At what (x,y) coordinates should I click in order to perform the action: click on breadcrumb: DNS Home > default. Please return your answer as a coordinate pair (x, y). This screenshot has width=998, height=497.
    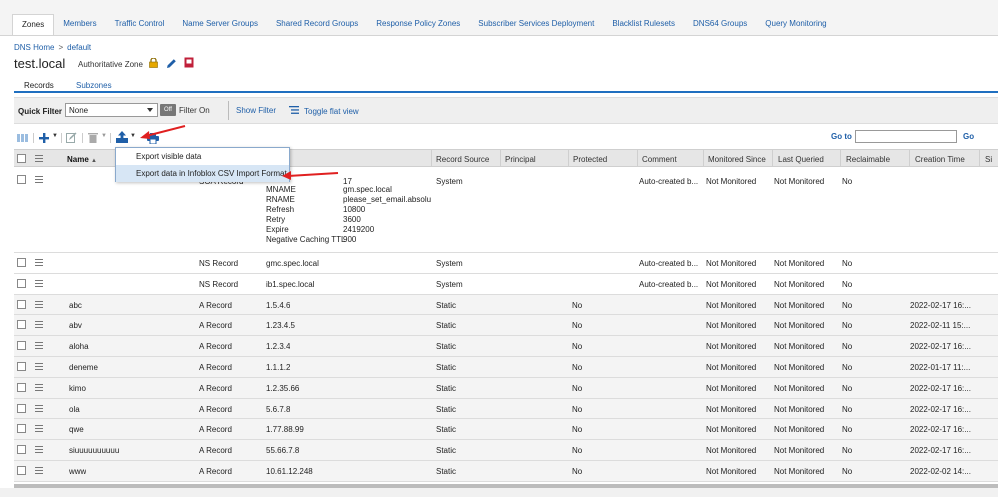
    Looking at the image, I should click on (52, 47).